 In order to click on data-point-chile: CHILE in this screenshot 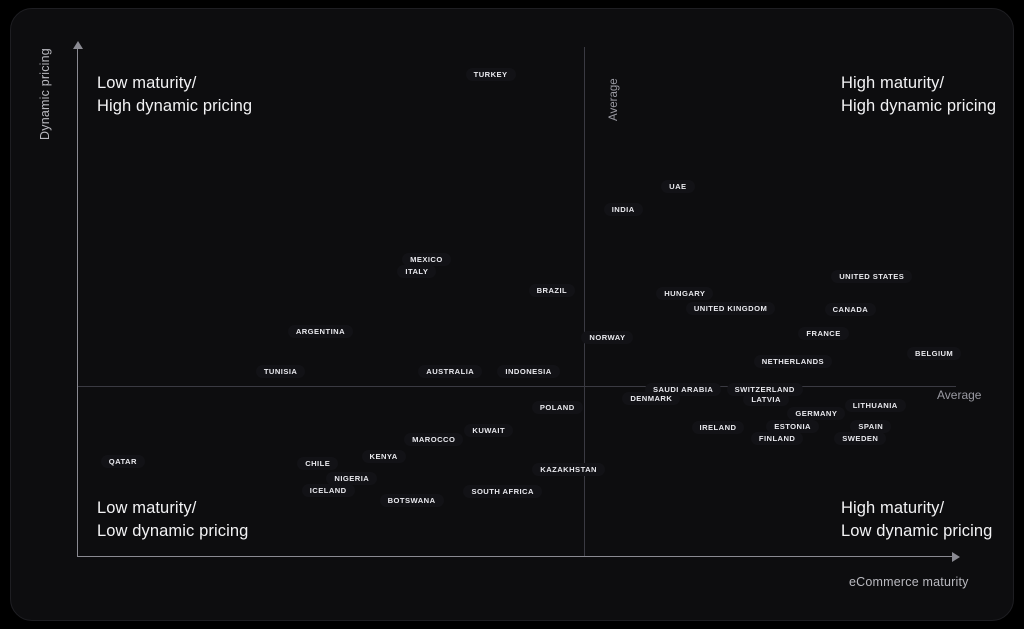, I will do `click(318, 464)`.